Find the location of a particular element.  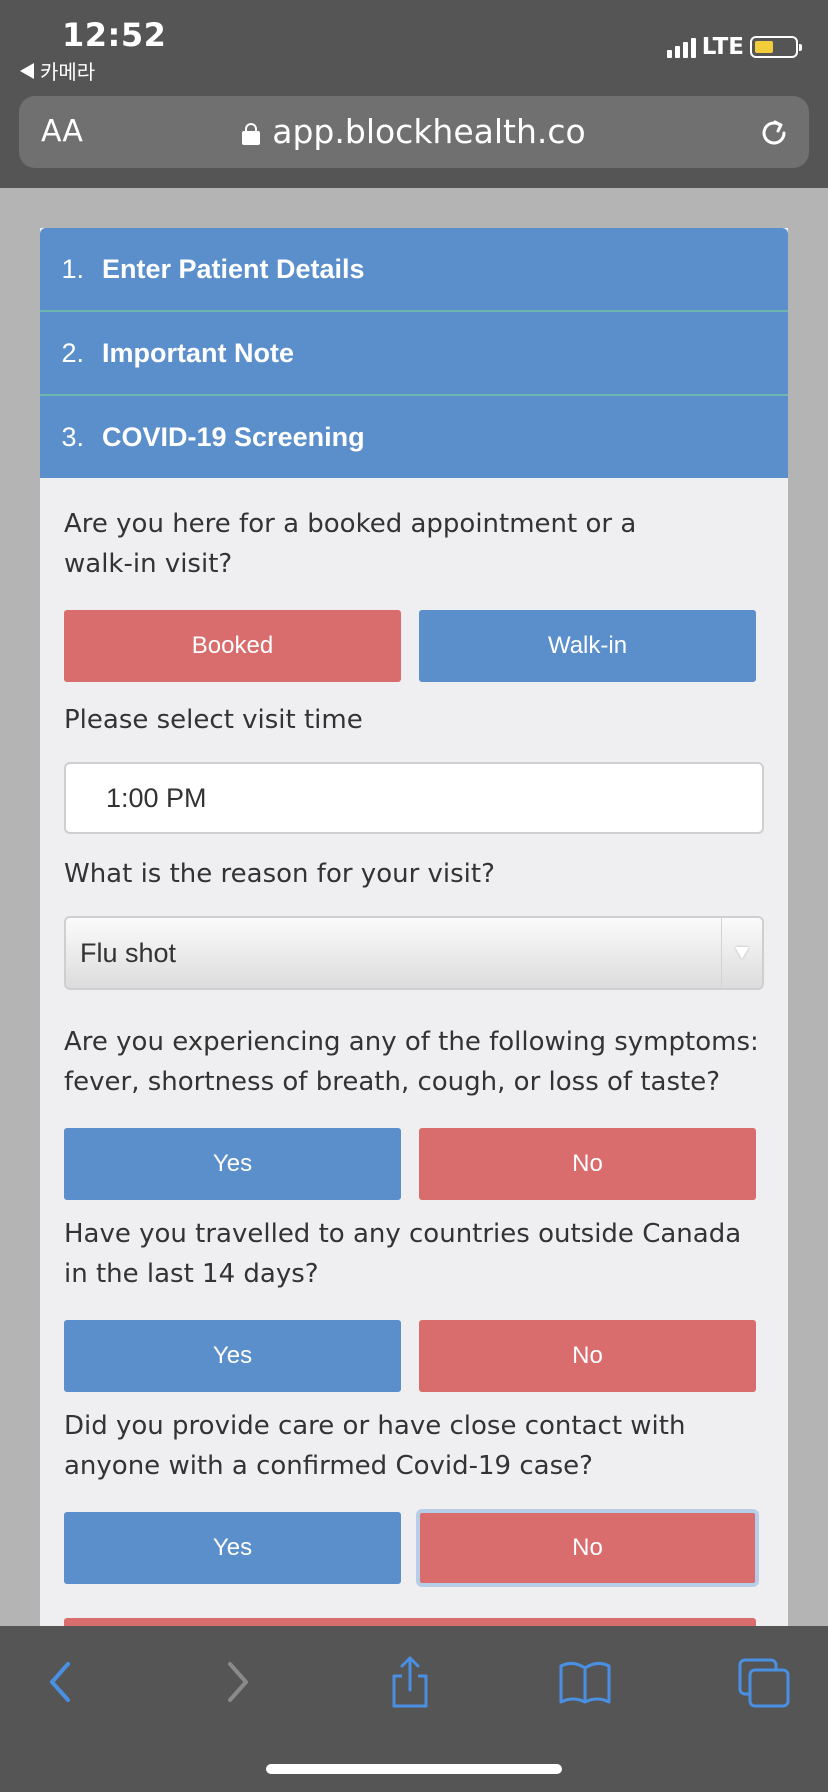

step-important-note: 2. Important Note is located at coordinates (414, 354).